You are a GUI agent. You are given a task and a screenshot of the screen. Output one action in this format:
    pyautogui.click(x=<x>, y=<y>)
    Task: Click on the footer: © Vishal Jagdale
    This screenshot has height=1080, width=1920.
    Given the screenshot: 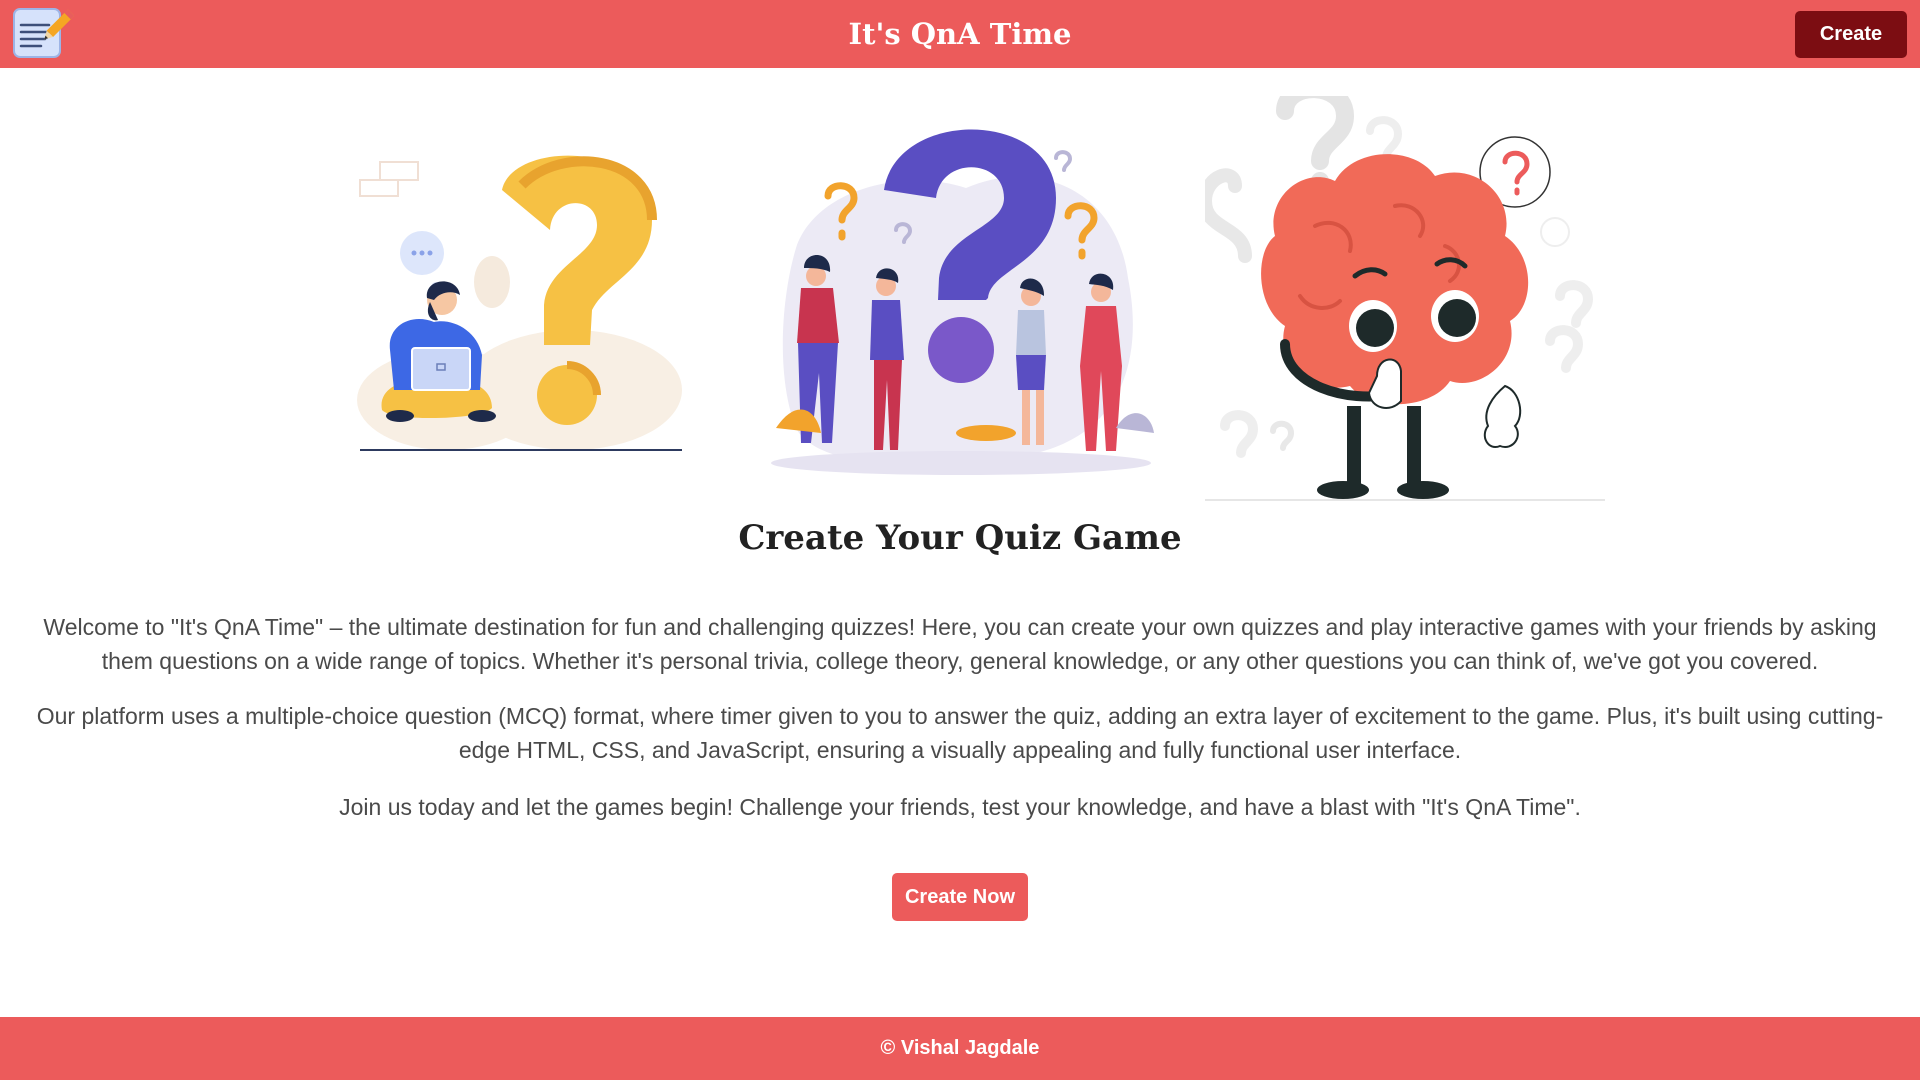 What is the action you would take?
    pyautogui.click(x=960, y=1048)
    